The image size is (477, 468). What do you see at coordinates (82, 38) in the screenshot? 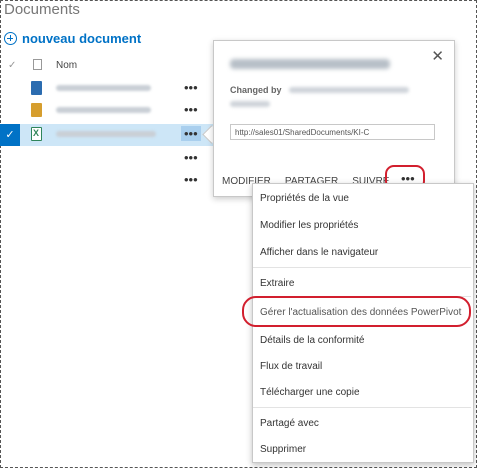
I see `new-document-label: nouveau document` at bounding box center [82, 38].